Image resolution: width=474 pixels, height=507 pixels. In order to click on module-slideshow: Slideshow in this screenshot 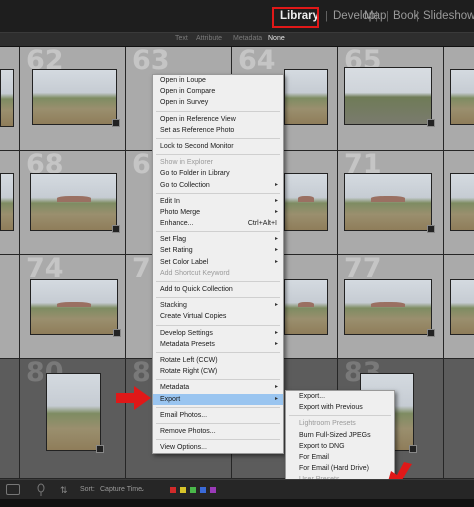, I will do `click(448, 16)`.